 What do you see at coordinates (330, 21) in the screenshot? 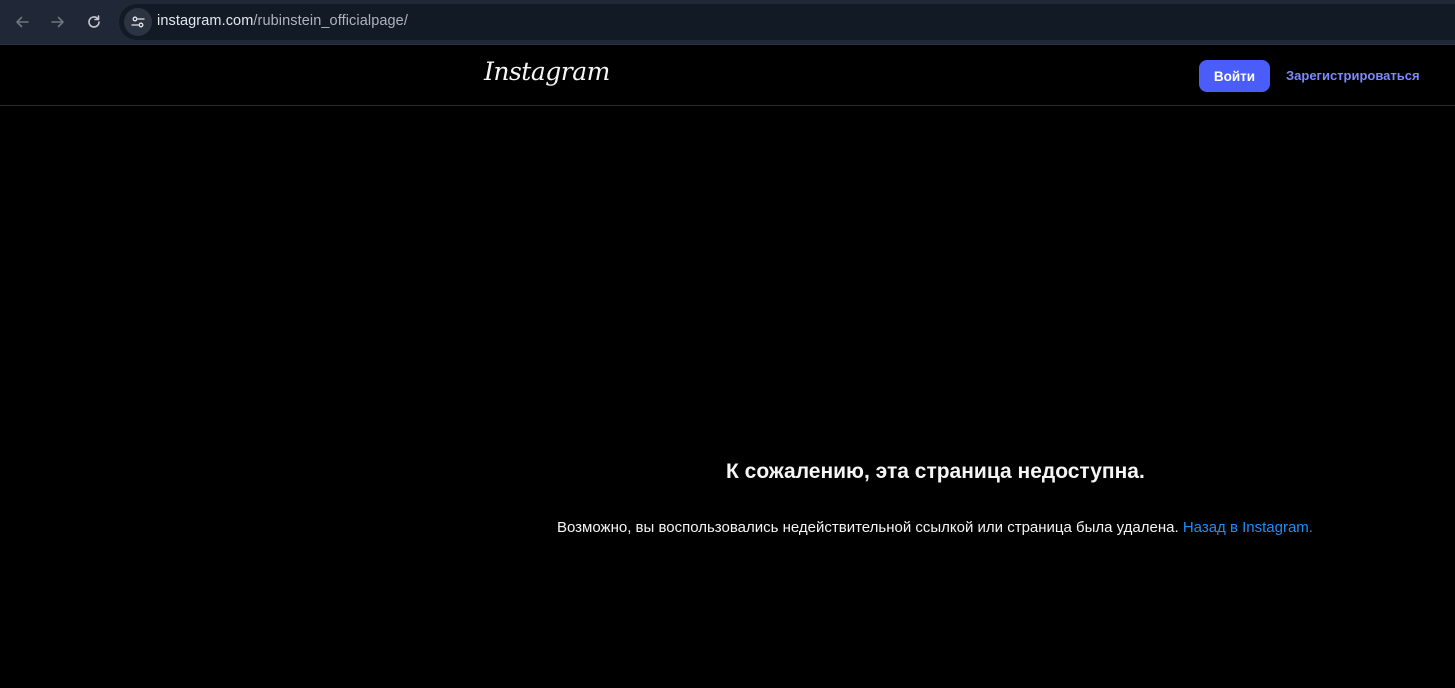
I see `url-path: /rubinstein_officialpage/` at bounding box center [330, 21].